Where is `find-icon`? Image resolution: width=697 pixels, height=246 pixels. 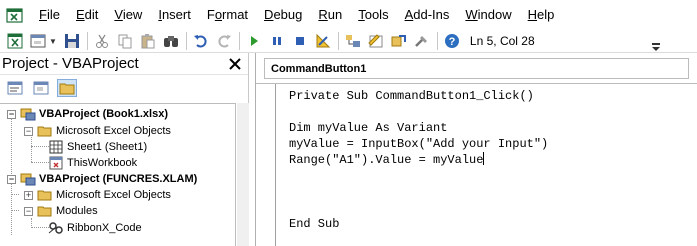 find-icon is located at coordinates (171, 41).